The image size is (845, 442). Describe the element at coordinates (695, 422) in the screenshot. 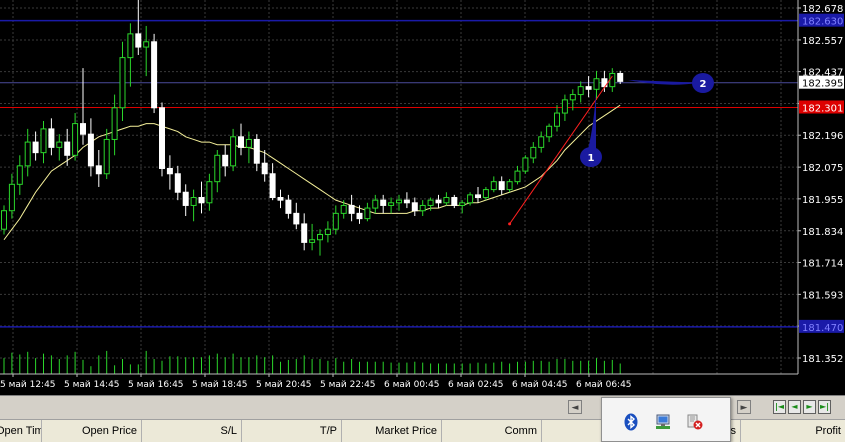

I see `security-alert-icon` at that location.